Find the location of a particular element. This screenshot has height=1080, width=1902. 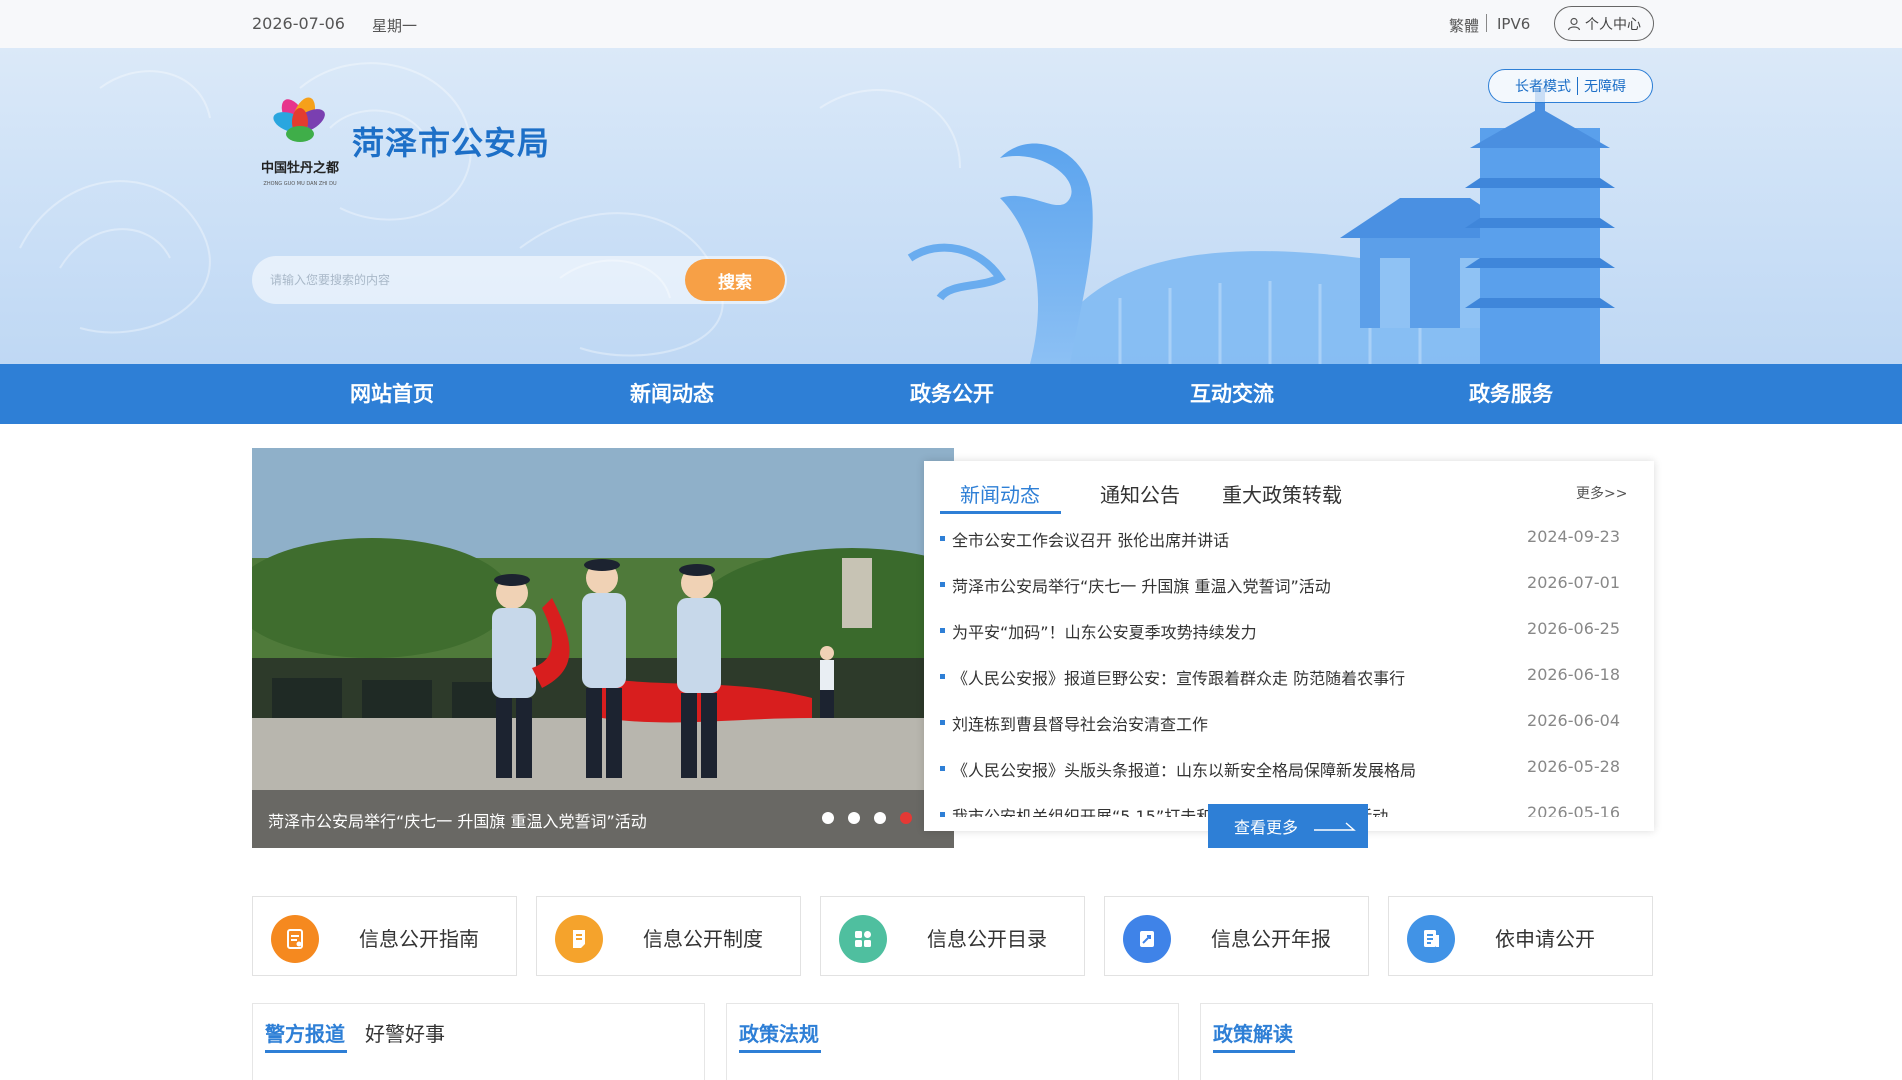

nav-item-government-services: 政务服务 is located at coordinates (1511, 394).